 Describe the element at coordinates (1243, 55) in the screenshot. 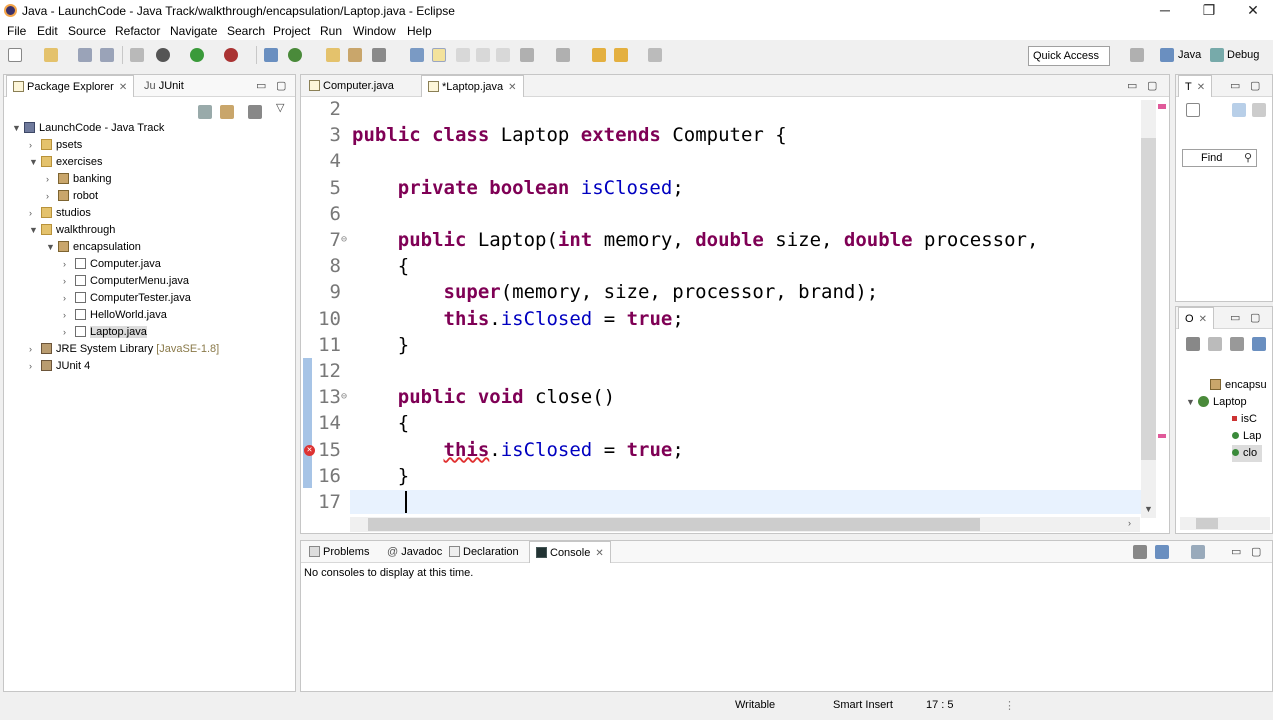

I see `perspective-debug: Debug` at that location.